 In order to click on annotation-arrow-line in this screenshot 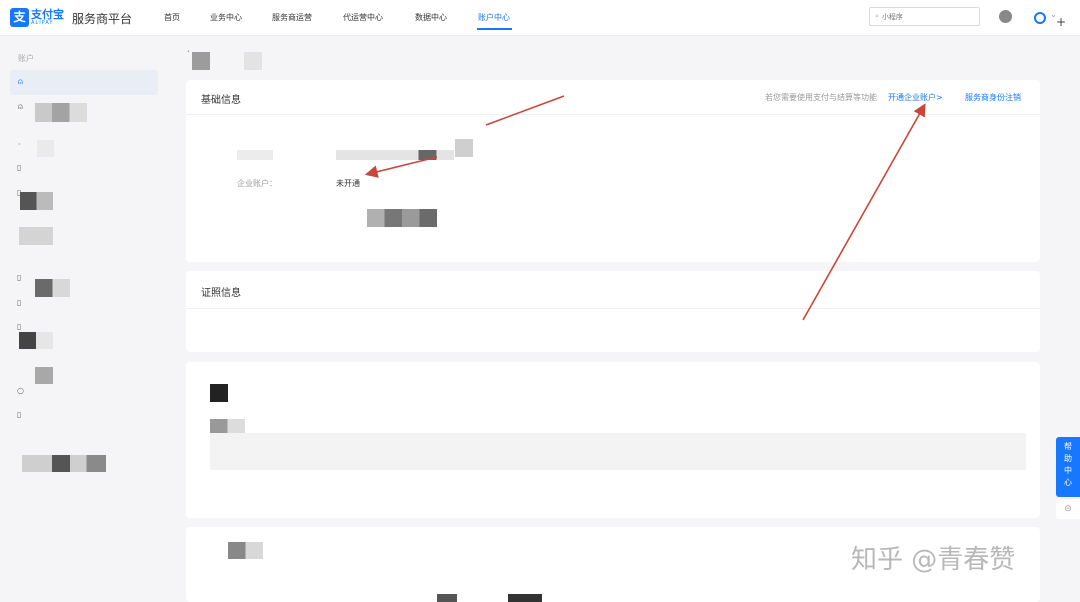, I will do `click(525, 110)`.